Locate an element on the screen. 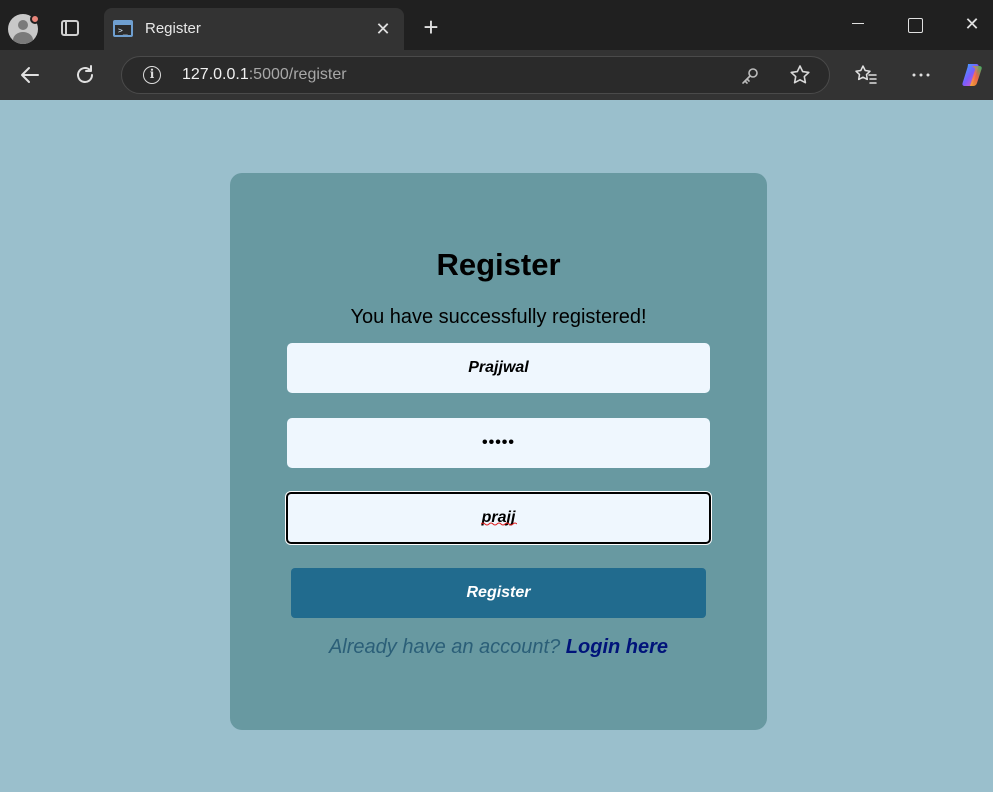 This screenshot has height=792, width=993. success-message: You have successfully registered! is located at coordinates (498, 317).